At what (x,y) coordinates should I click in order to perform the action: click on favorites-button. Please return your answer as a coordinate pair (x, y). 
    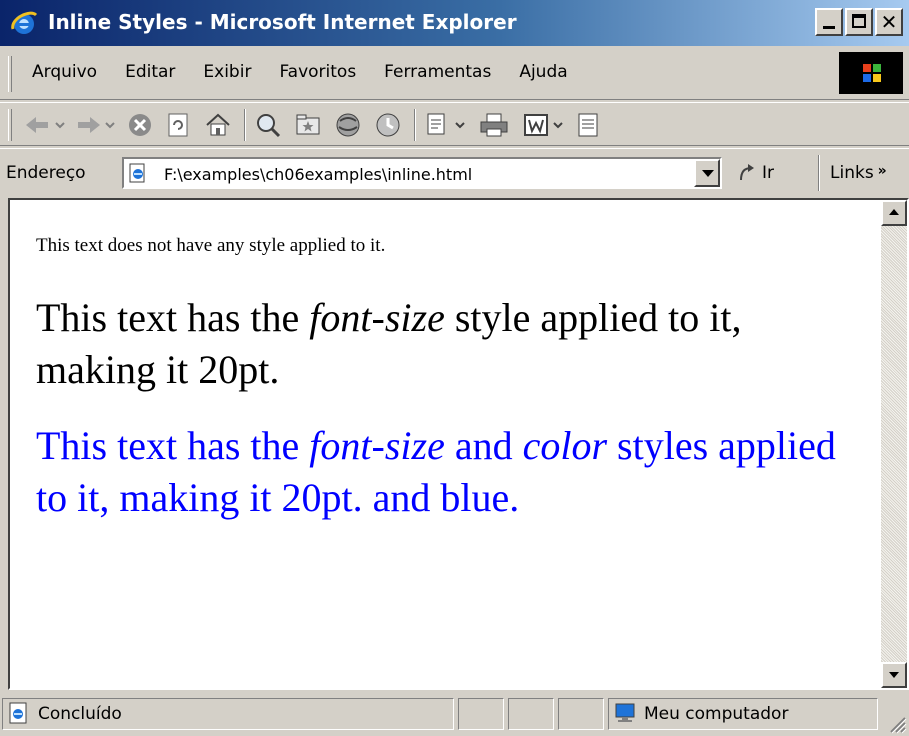
    Looking at the image, I should click on (308, 125).